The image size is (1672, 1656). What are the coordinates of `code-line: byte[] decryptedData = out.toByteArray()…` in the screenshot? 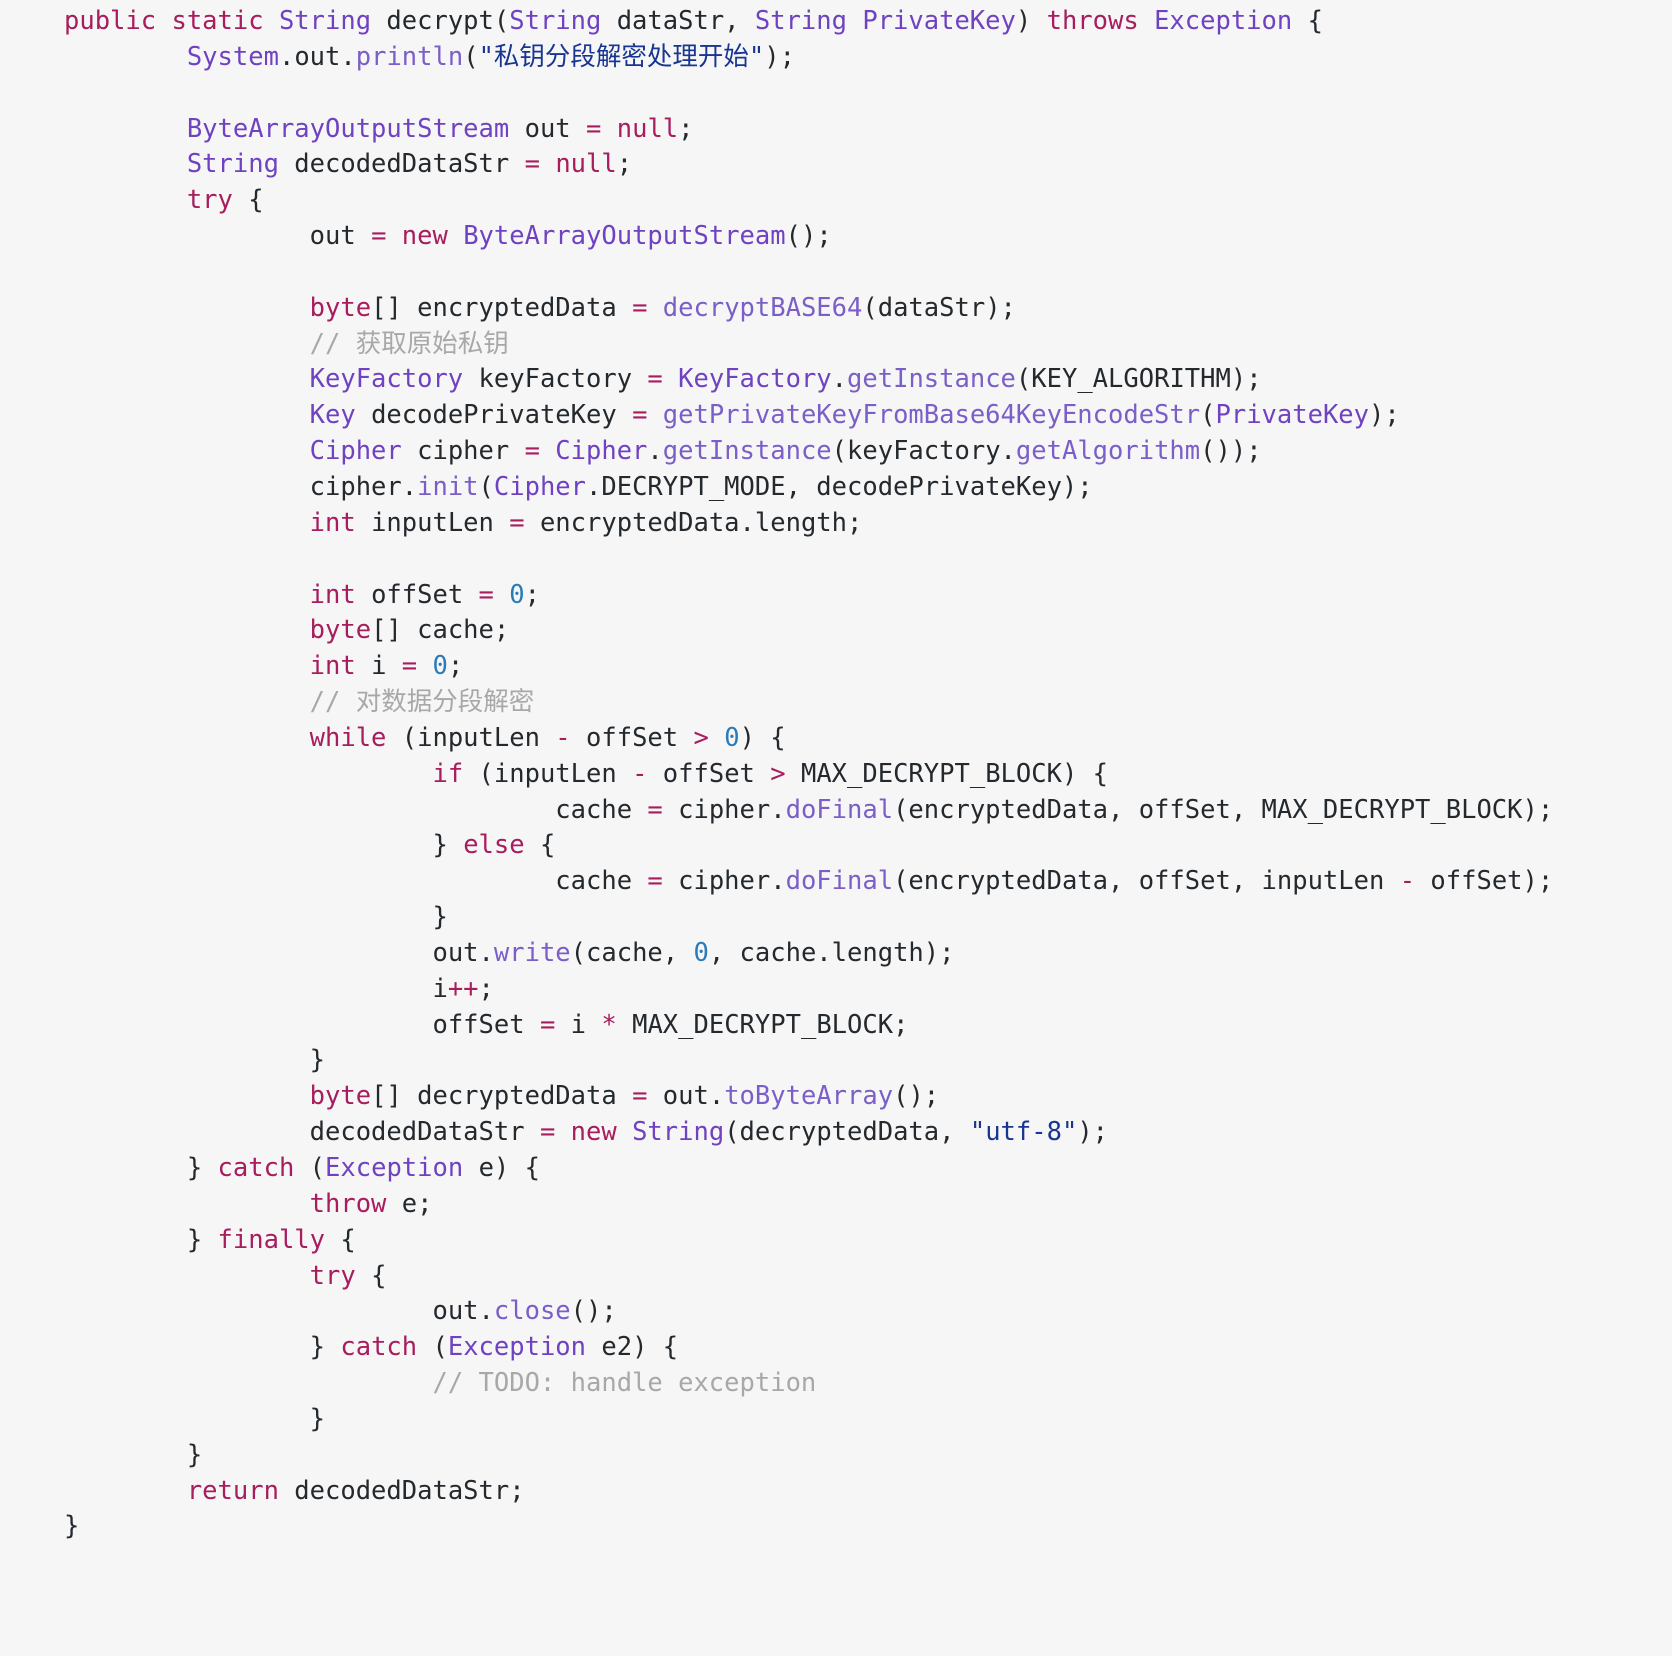 It's located at (836, 1097).